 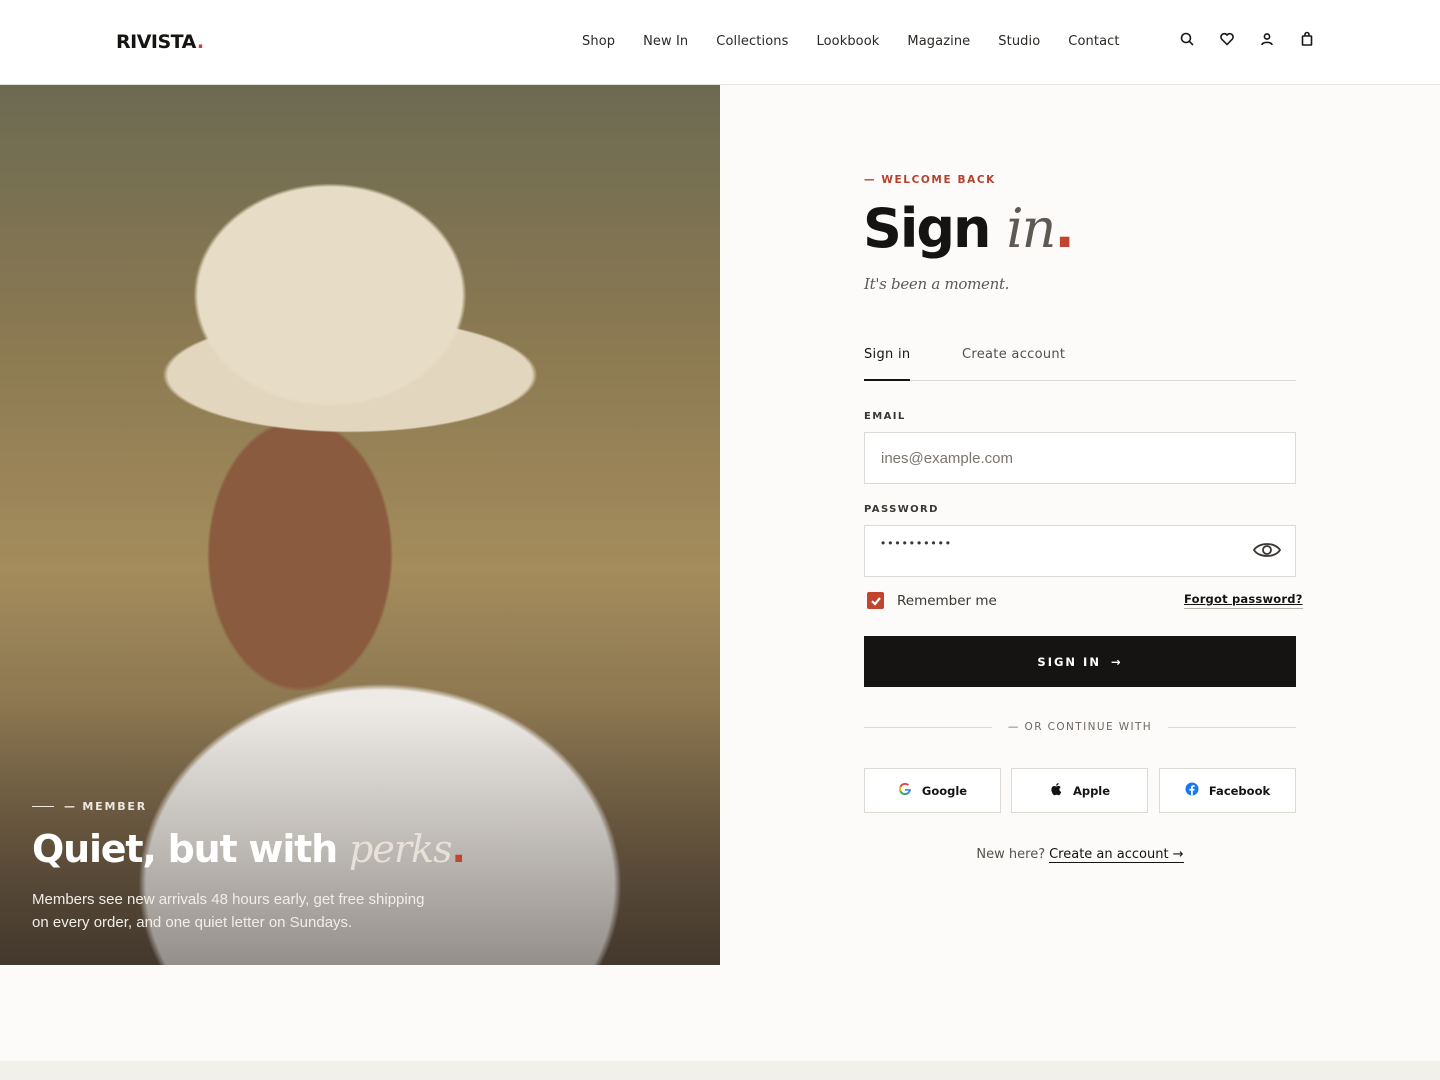 I want to click on remember-label: Remember me, so click(x=947, y=600).